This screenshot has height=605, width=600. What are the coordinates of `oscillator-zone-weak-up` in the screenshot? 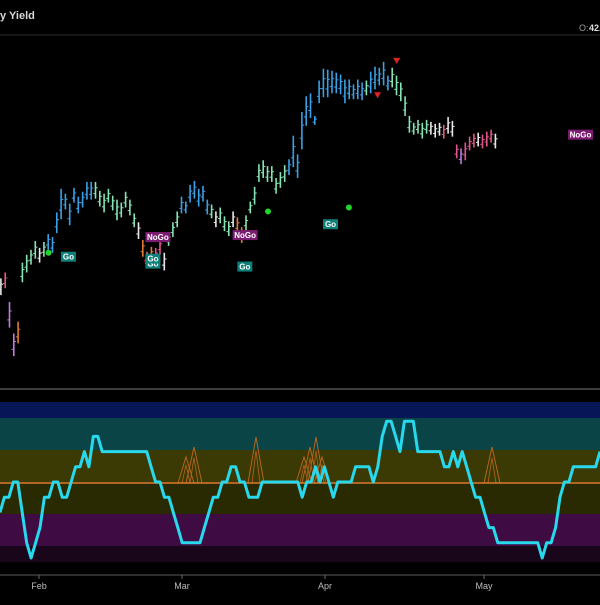 It's located at (300, 434).